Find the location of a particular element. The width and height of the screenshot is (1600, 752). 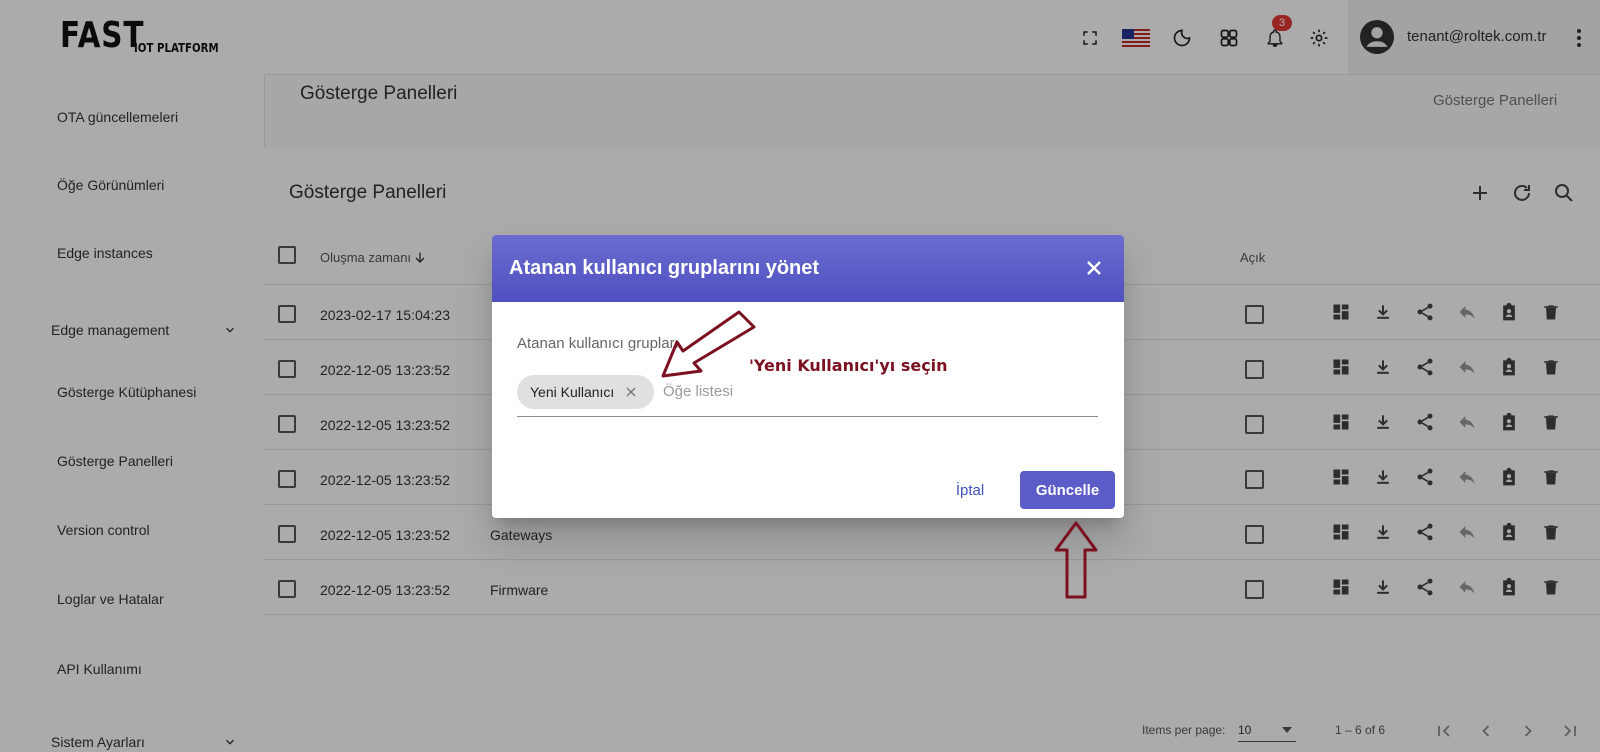

cancel-button: İptal is located at coordinates (970, 490).